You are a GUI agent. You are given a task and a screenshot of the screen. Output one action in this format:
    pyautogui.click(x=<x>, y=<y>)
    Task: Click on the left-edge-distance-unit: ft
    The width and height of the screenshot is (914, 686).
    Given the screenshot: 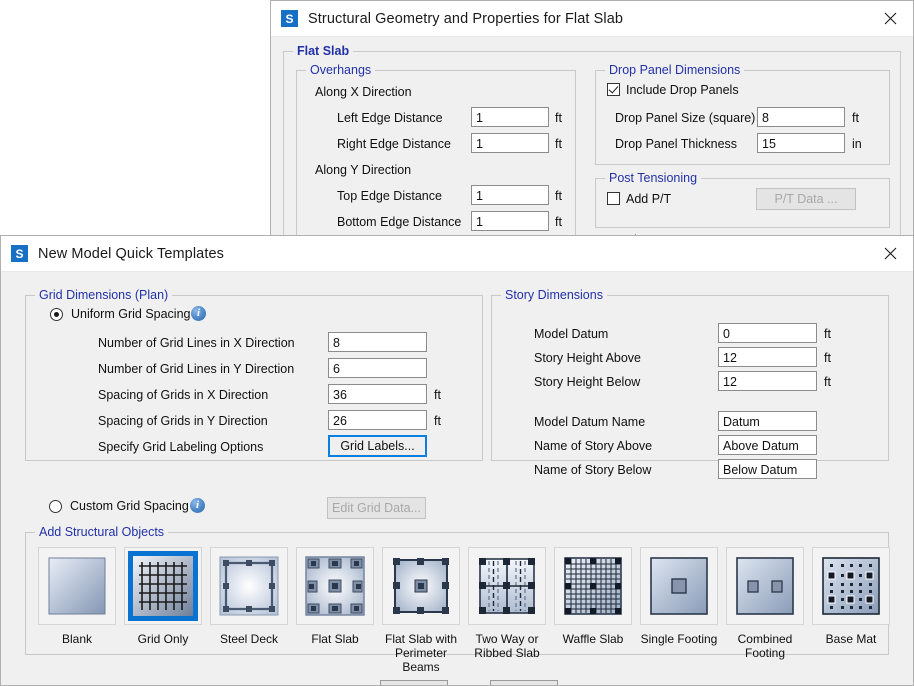 What is the action you would take?
    pyautogui.click(x=558, y=118)
    